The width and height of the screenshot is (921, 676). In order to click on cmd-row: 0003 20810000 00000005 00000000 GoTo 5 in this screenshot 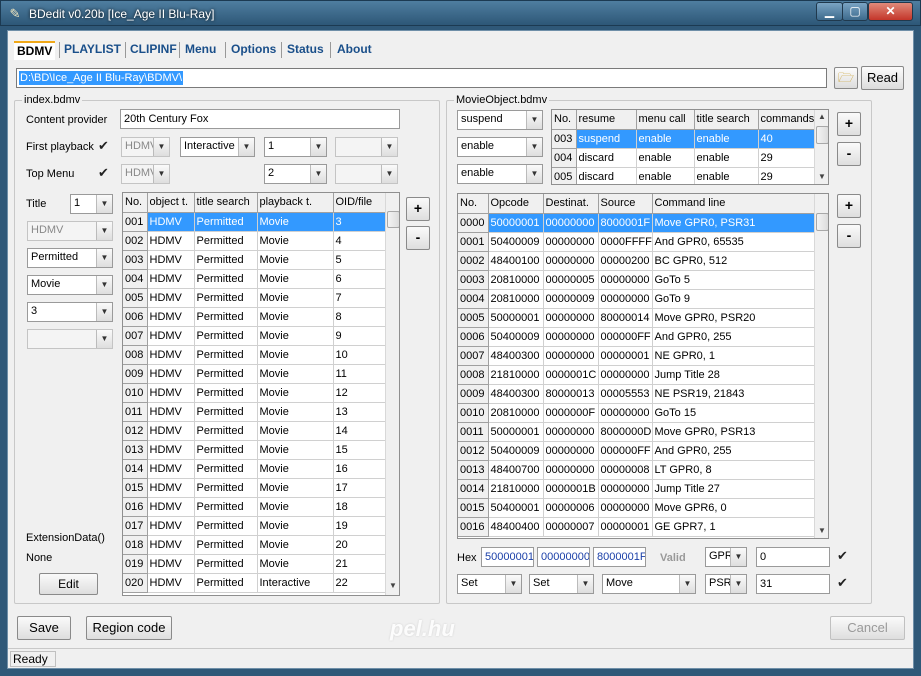, I will do `click(636, 280)`.